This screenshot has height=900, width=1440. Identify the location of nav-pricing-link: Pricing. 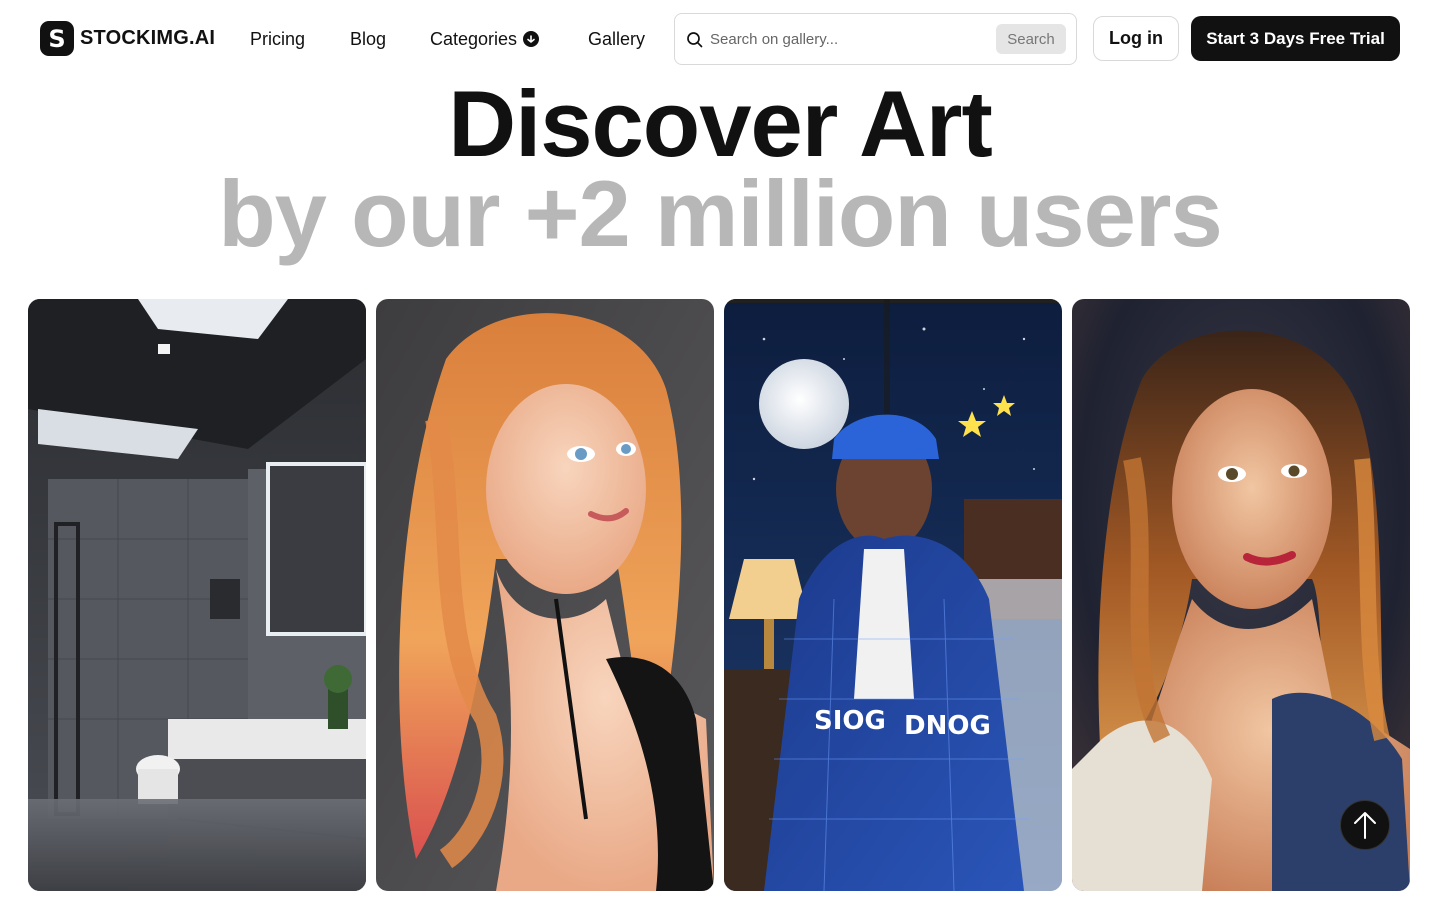
(277, 39).